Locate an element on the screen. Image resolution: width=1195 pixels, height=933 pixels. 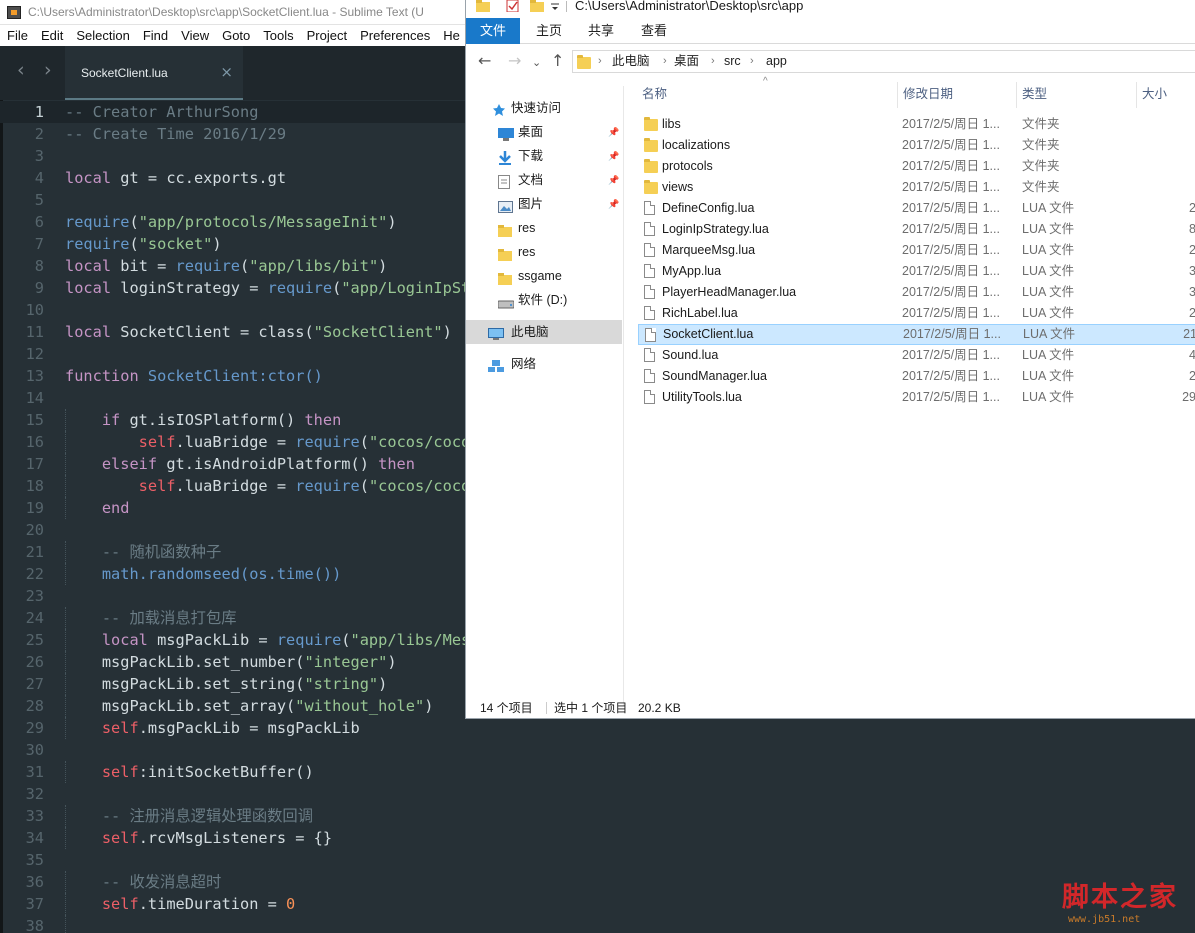
column-date-header: 修改日期 is located at coordinates (928, 94).